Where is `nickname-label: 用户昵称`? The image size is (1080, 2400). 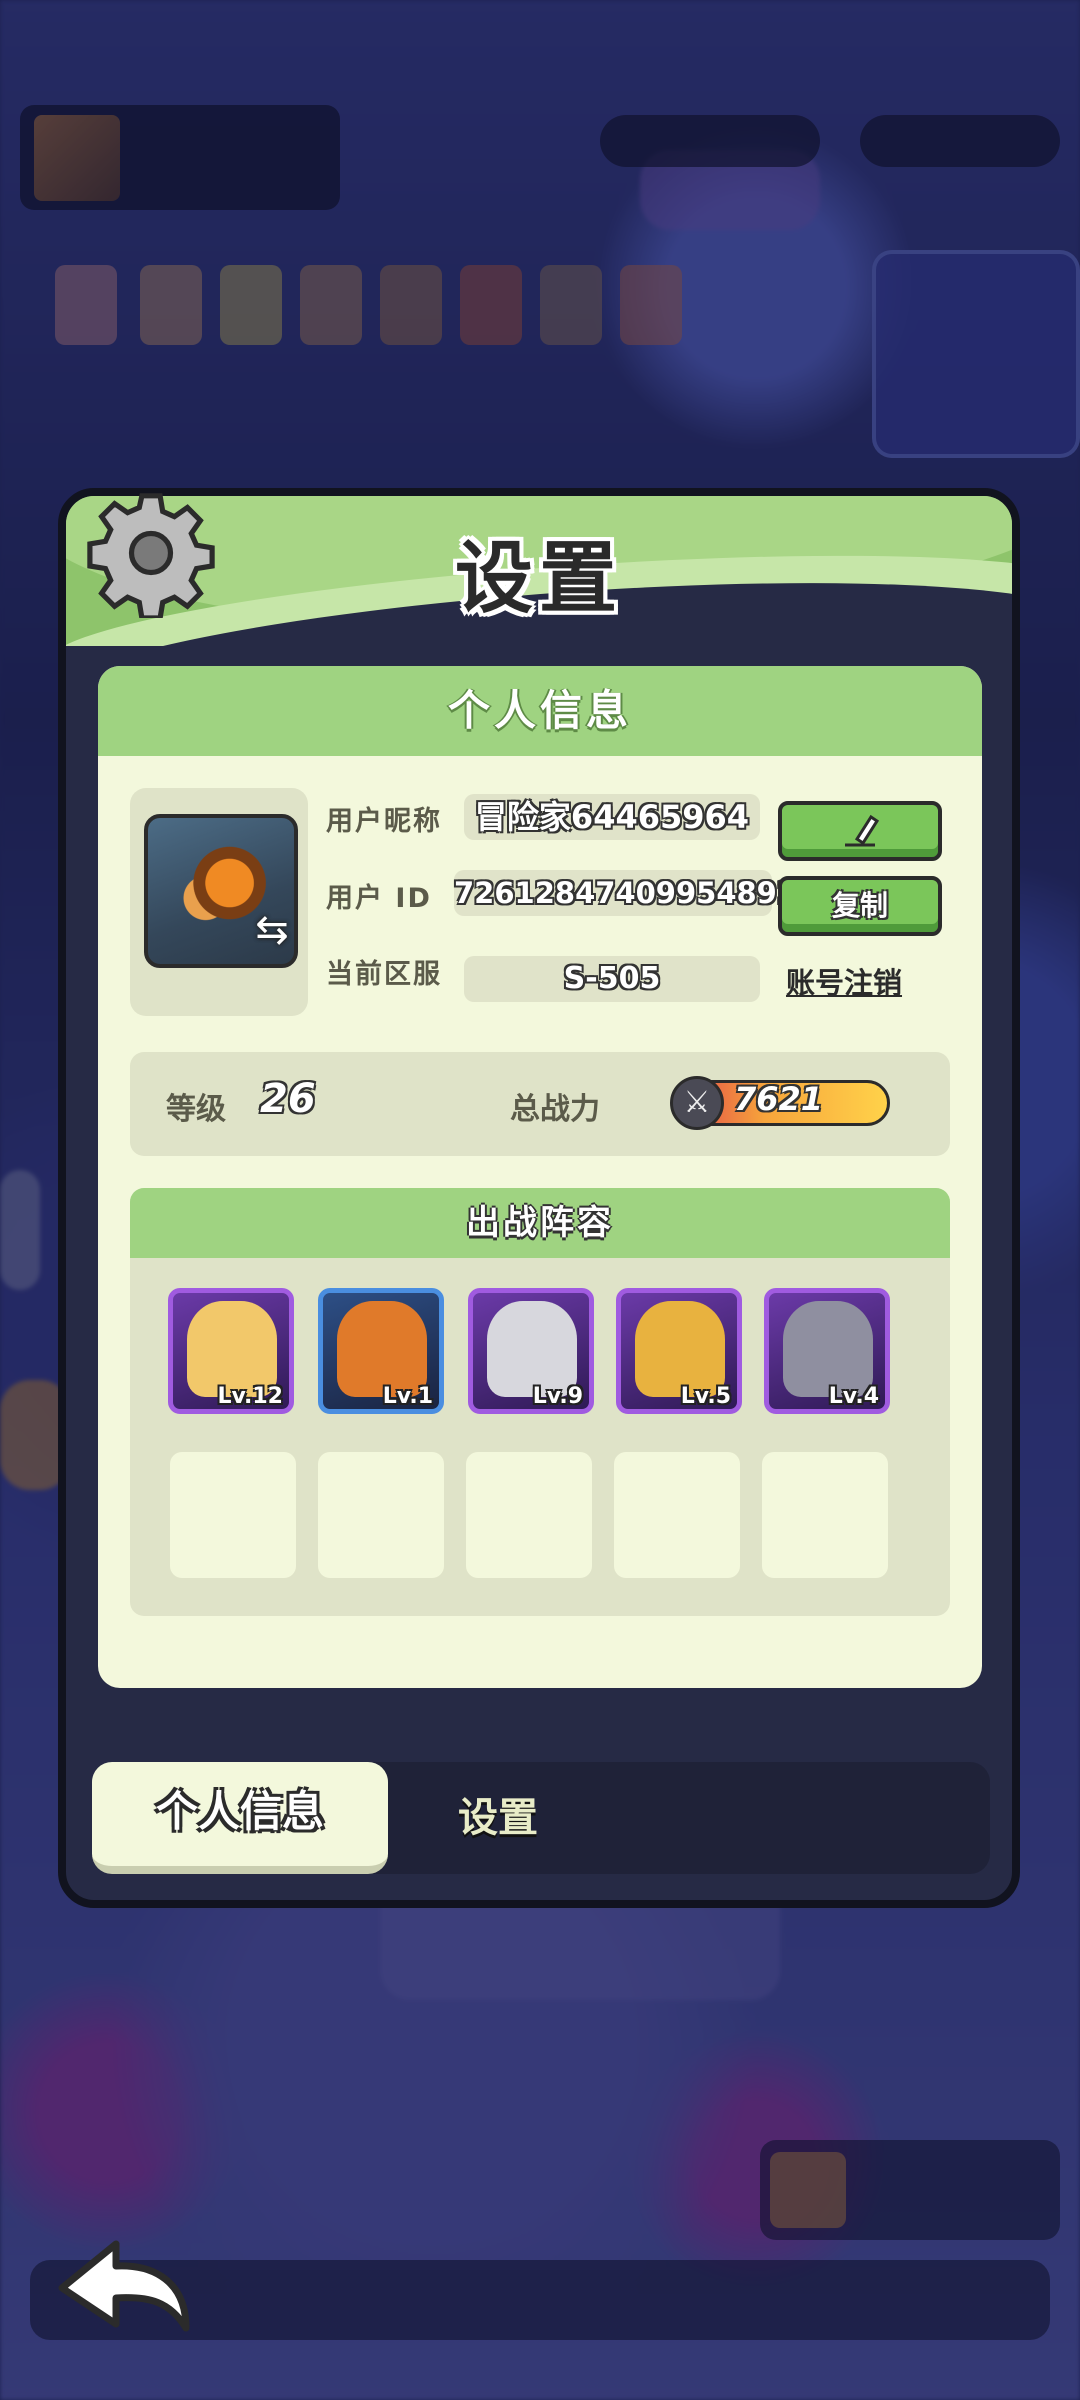 nickname-label: 用户昵称 is located at coordinates (384, 821).